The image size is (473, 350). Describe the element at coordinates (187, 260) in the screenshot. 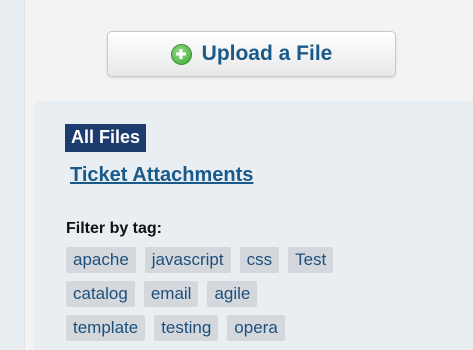

I see `tag-javascript: javascript` at that location.